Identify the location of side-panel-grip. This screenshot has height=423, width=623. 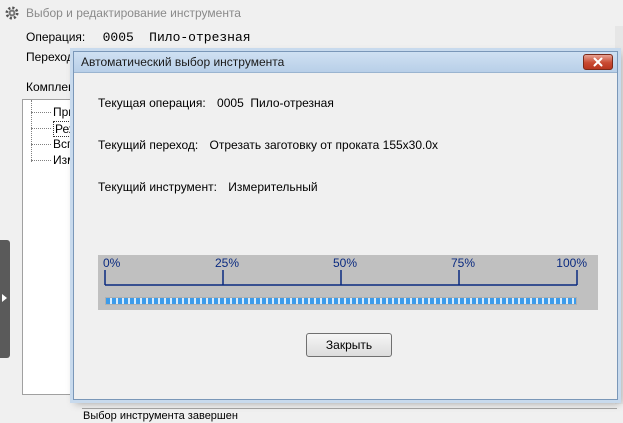
(5, 299).